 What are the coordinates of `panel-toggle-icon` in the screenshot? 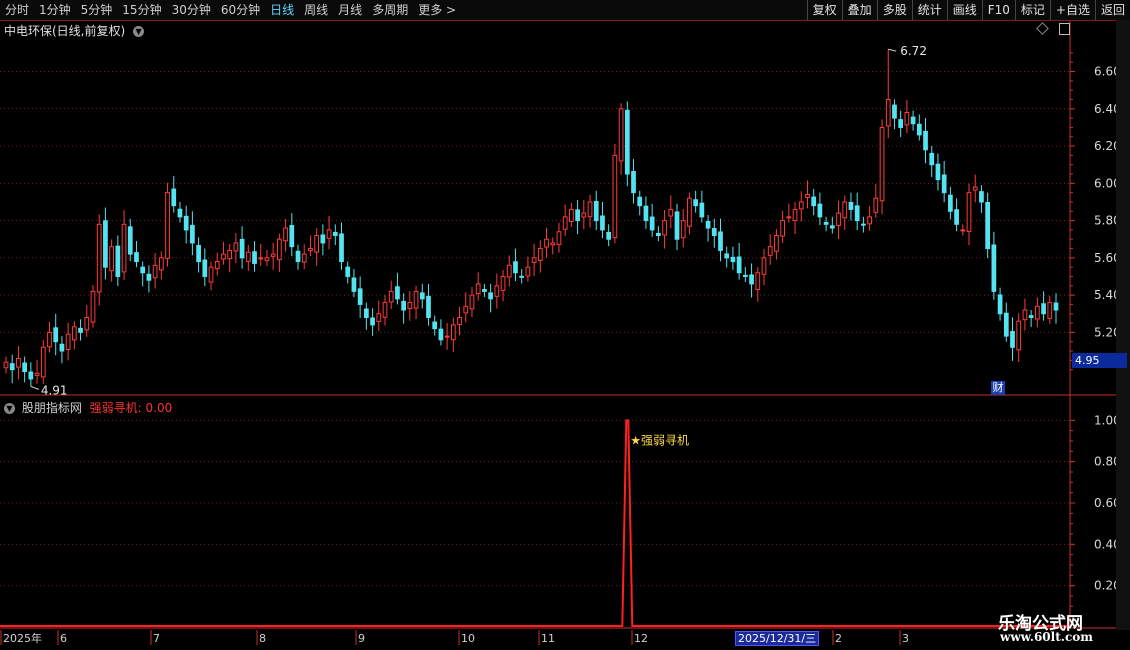 It's located at (1064, 29).